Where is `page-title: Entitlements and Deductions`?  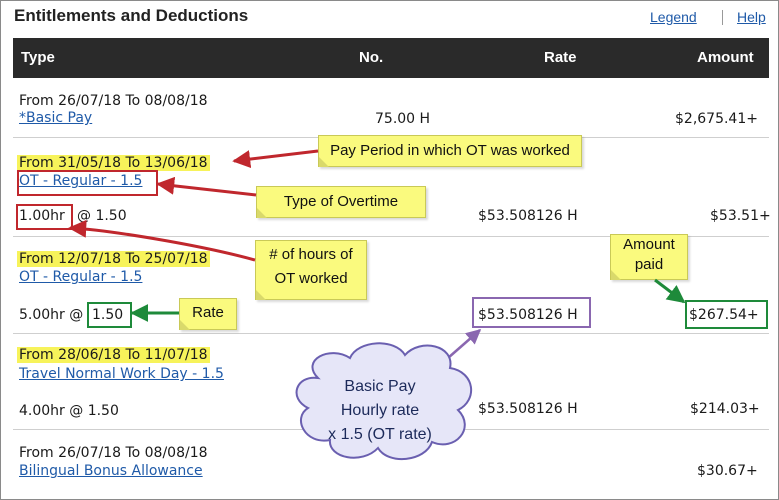 page-title: Entitlements and Deductions is located at coordinates (131, 15).